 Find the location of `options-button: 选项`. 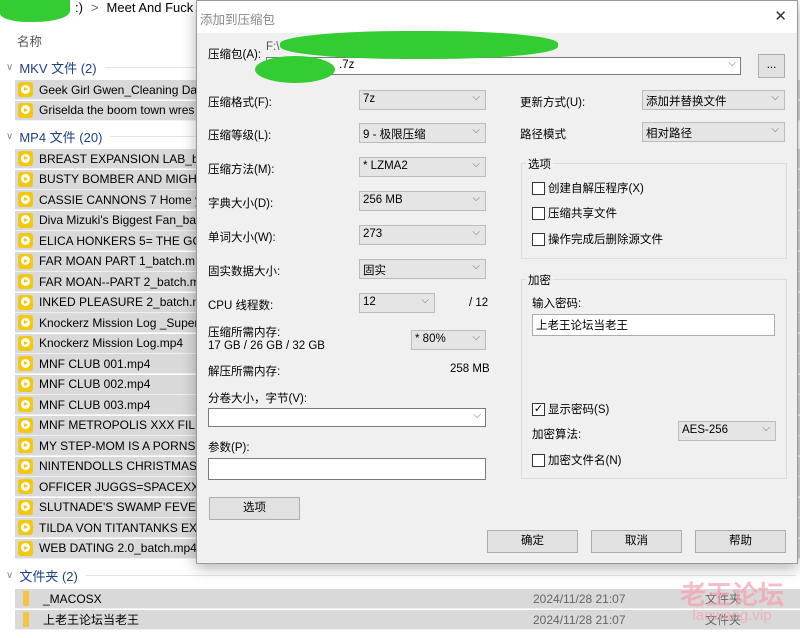

options-button: 选项 is located at coordinates (254, 508).